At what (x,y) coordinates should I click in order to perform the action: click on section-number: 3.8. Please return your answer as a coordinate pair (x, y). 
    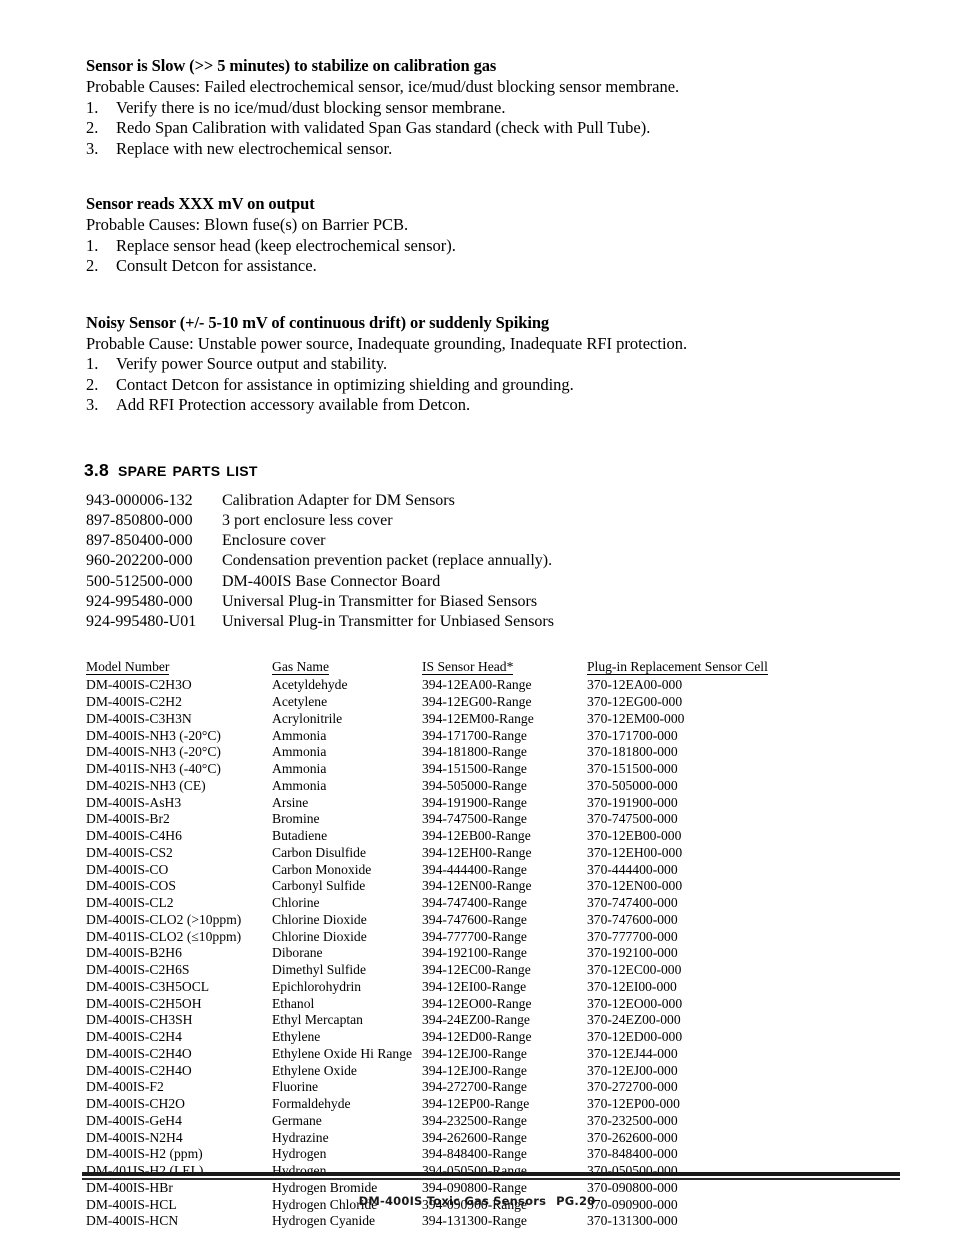
    Looking at the image, I should click on (96, 469).